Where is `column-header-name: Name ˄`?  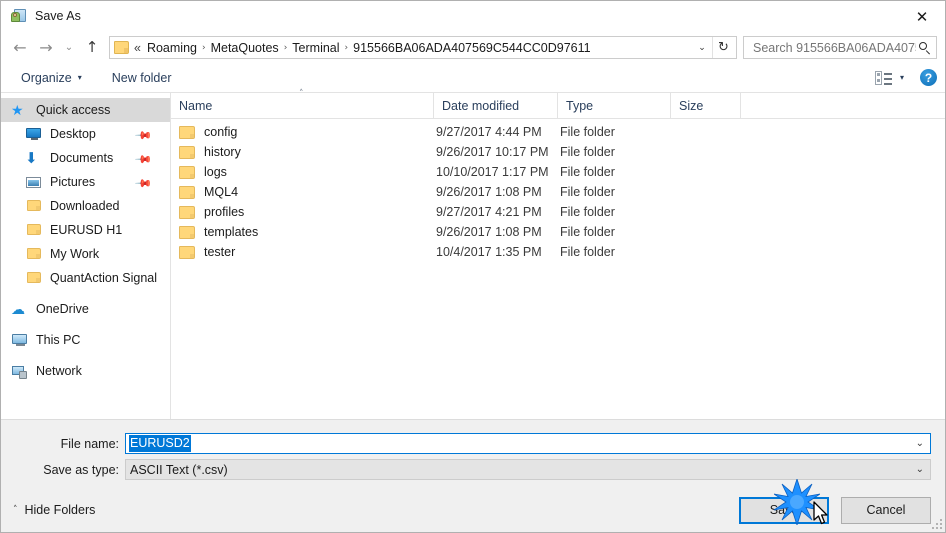
column-header-name: Name ˄ is located at coordinates (302, 104).